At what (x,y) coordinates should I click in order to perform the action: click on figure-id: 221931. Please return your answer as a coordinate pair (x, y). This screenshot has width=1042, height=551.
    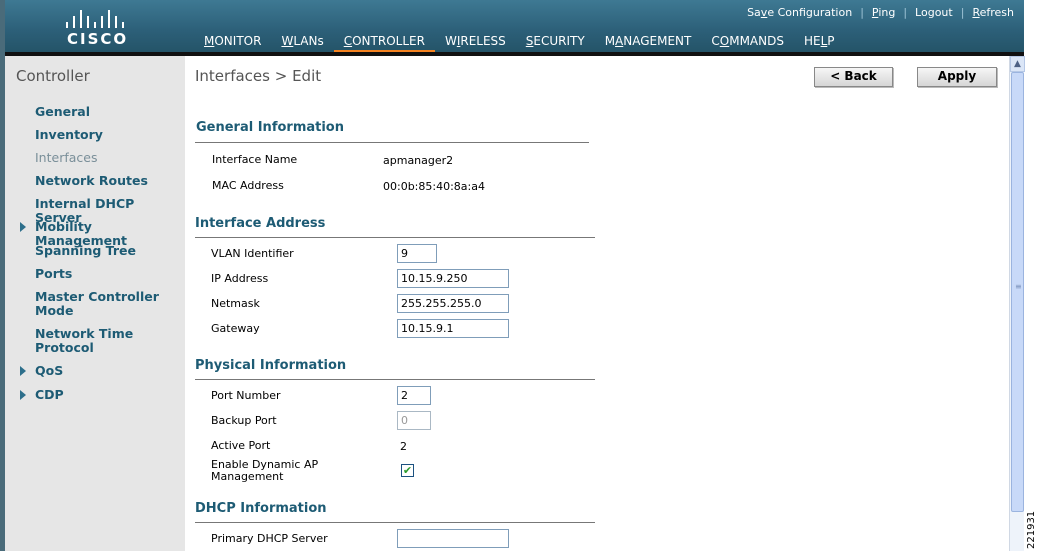
    Looking at the image, I should click on (1031, 529).